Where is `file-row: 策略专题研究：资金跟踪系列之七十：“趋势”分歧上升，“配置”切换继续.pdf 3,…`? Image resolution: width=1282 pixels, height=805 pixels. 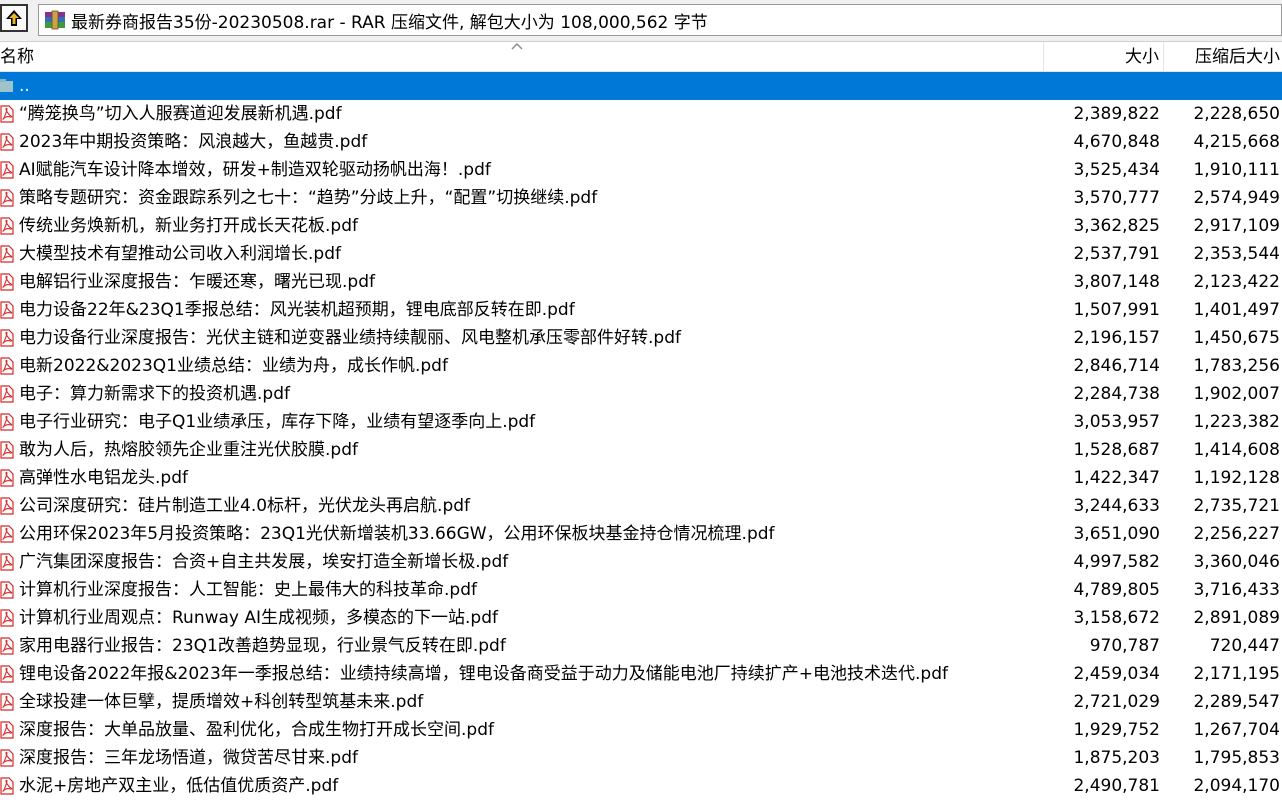
file-row: 策略专题研究：资金跟踪系列之七十：“趋势”分歧上升，“配置”切换继续.pdf 3,… is located at coordinates (641, 198).